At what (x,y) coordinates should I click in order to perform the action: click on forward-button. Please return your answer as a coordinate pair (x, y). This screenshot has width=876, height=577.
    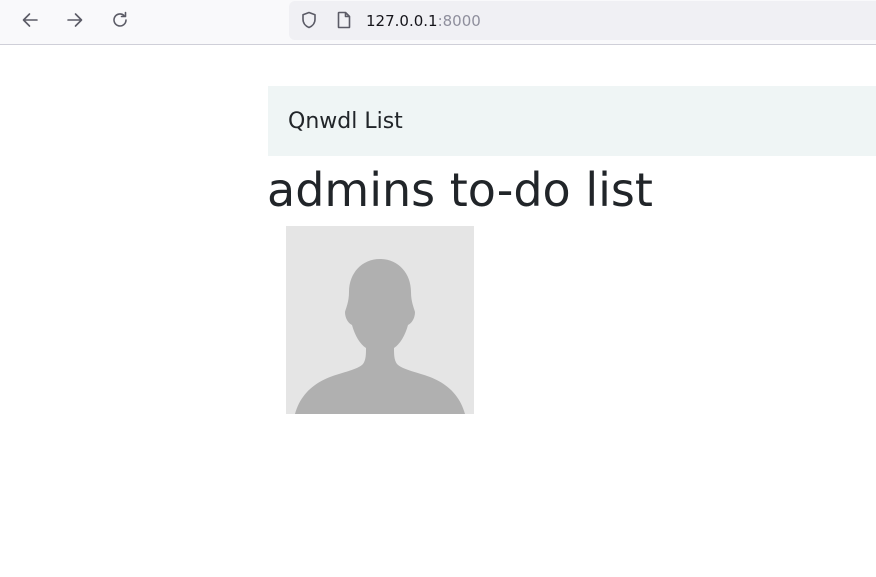
    Looking at the image, I should click on (75, 20).